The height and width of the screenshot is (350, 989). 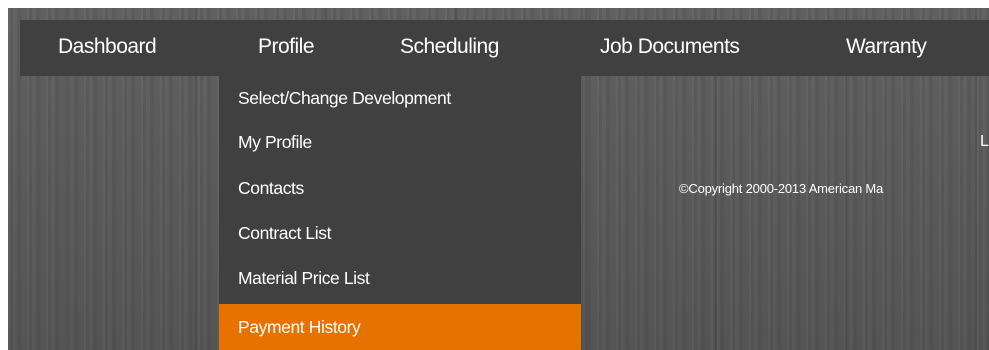 I want to click on menu-item-payment-history: Payment History, so click(x=400, y=327).